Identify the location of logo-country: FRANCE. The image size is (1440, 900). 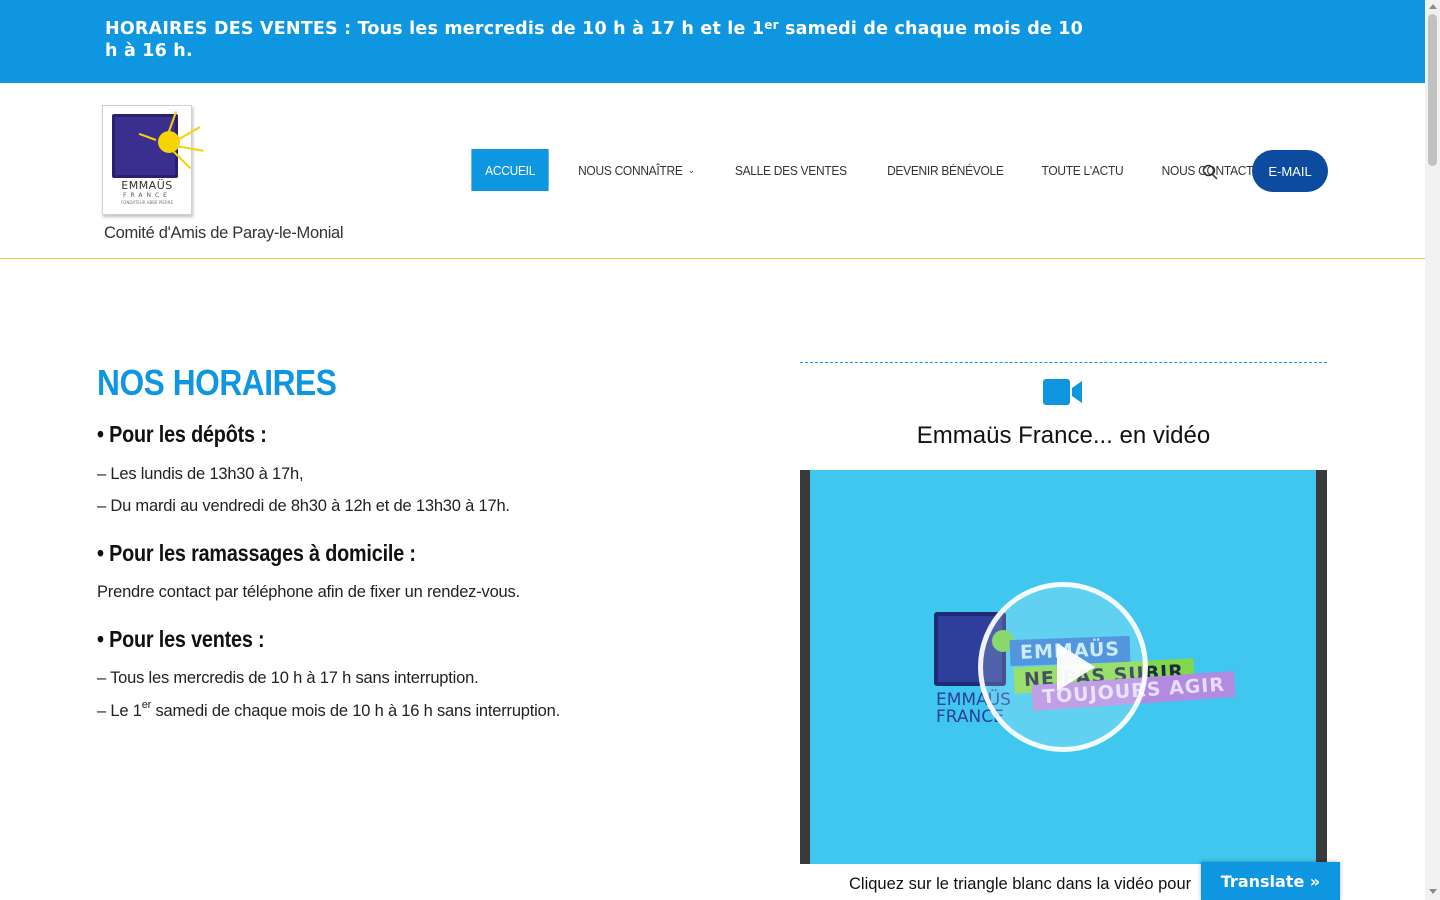
(147, 195).